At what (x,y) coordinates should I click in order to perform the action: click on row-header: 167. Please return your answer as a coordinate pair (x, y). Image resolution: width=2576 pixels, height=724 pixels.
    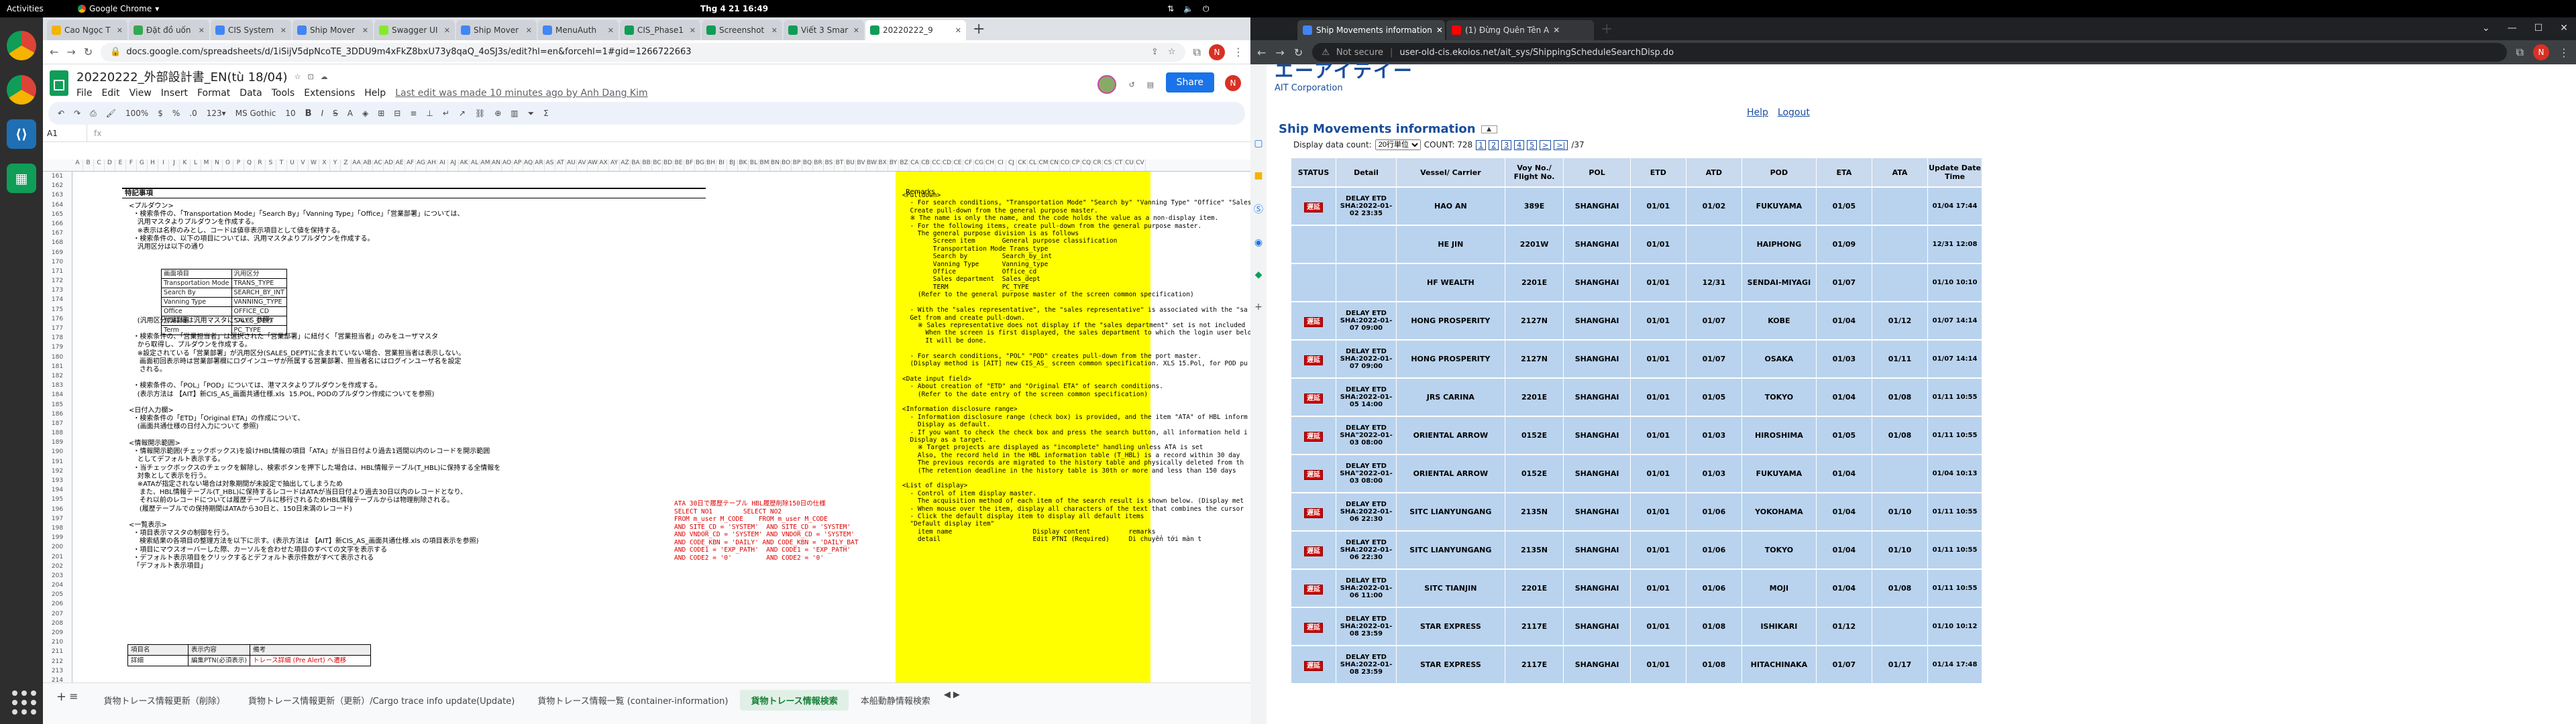
    Looking at the image, I should click on (57, 233).